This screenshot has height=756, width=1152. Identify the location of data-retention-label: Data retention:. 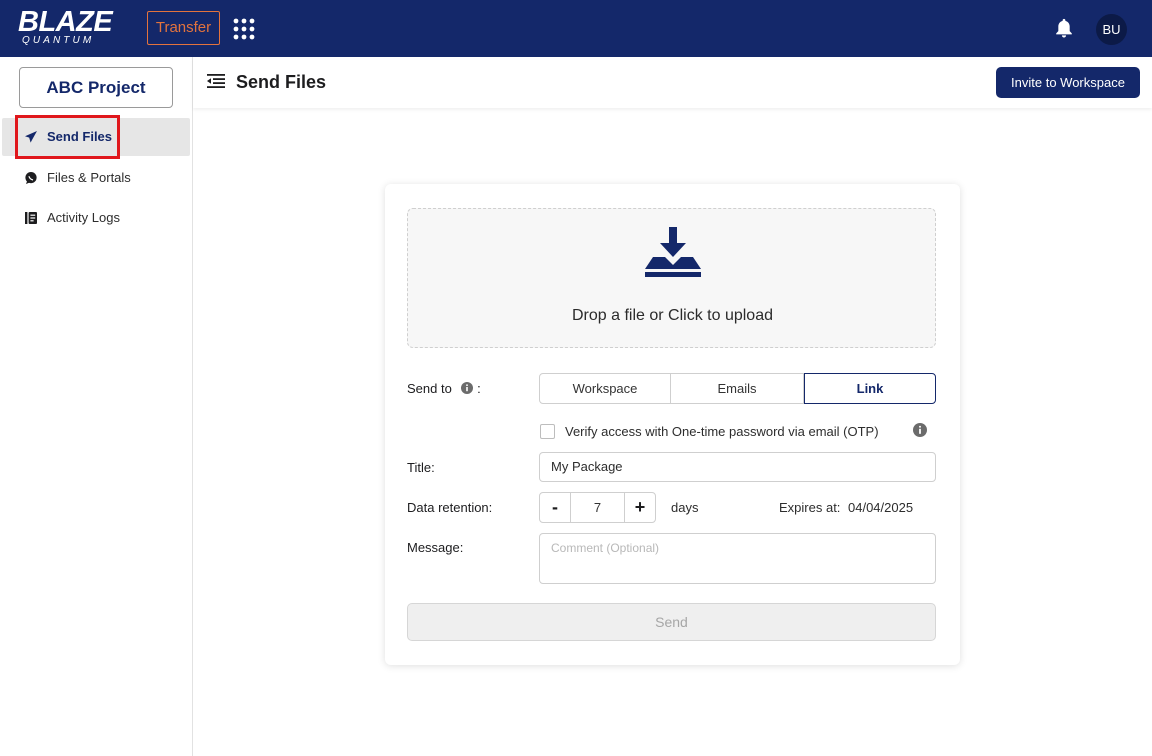
(450, 507).